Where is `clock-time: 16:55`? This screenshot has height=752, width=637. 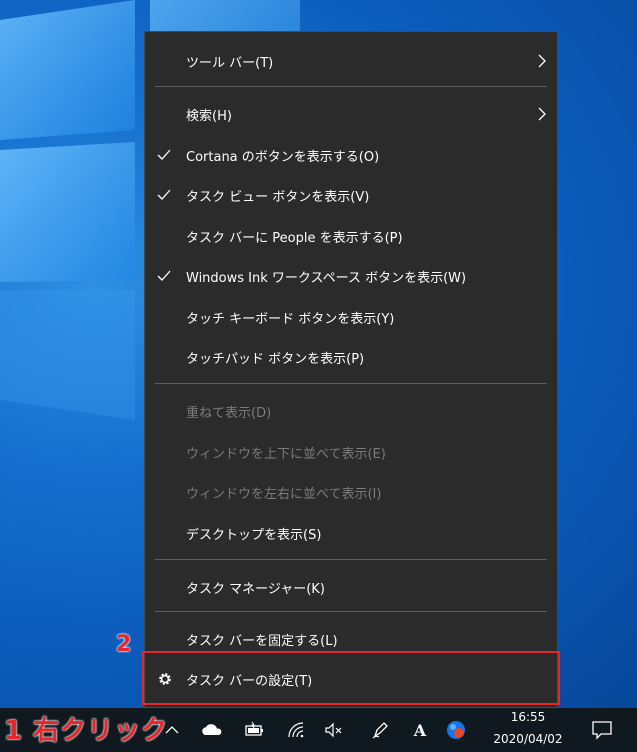
clock-time: 16:55 is located at coordinates (528, 717).